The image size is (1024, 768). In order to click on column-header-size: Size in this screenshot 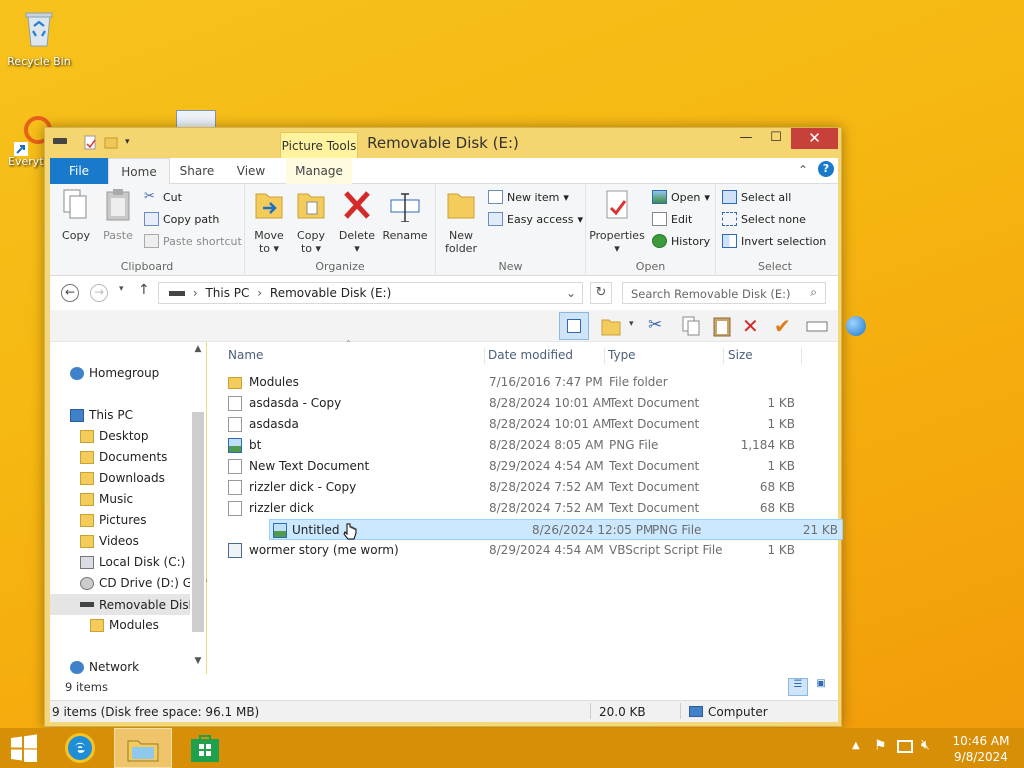, I will do `click(740, 355)`.